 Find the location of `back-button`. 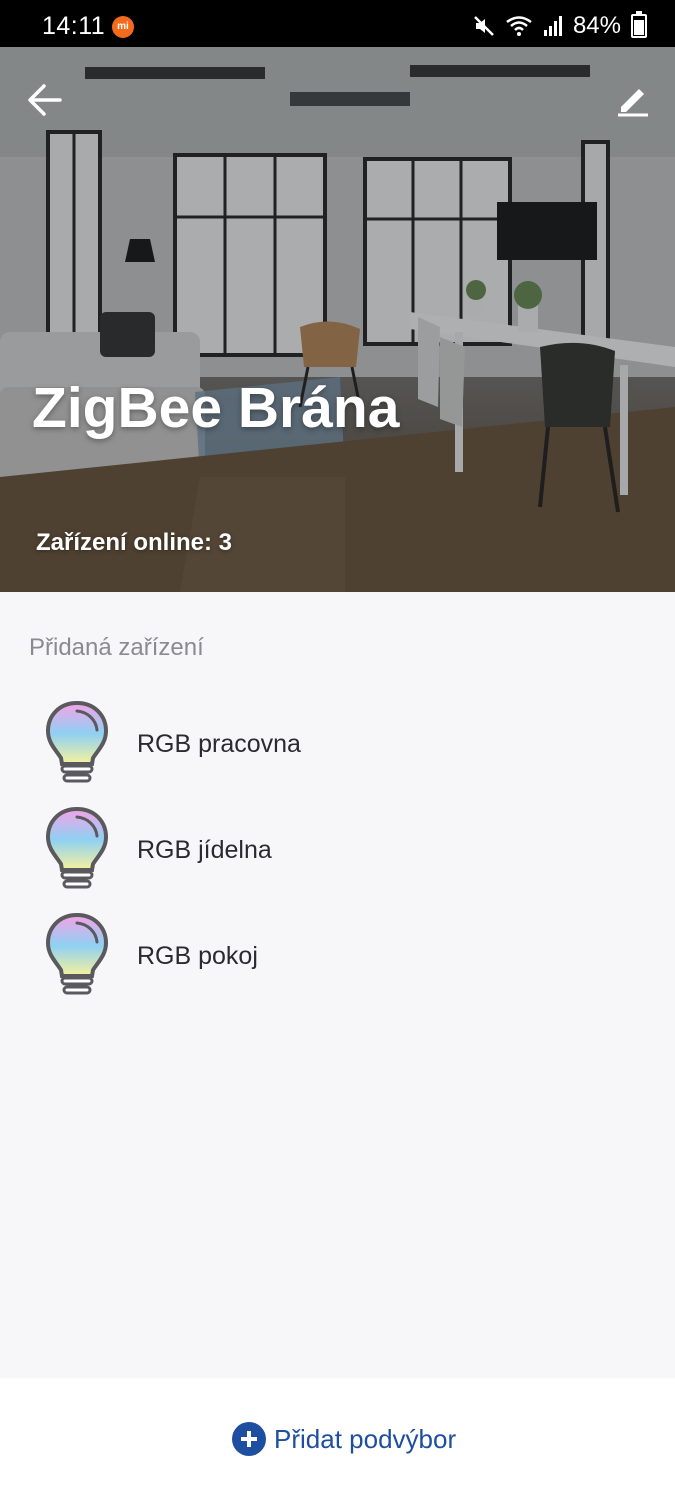

back-button is located at coordinates (45, 100).